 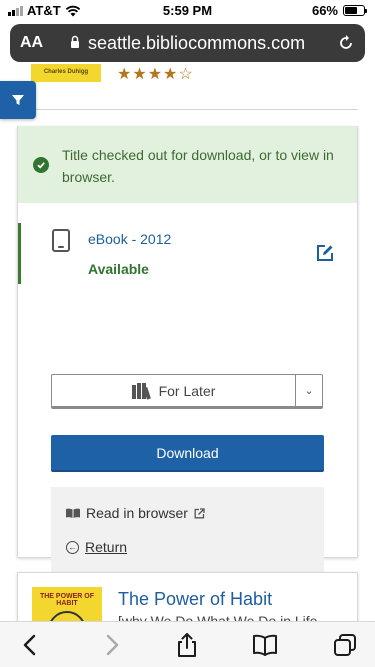 I want to click on for-later-main: For Later, so click(x=174, y=390).